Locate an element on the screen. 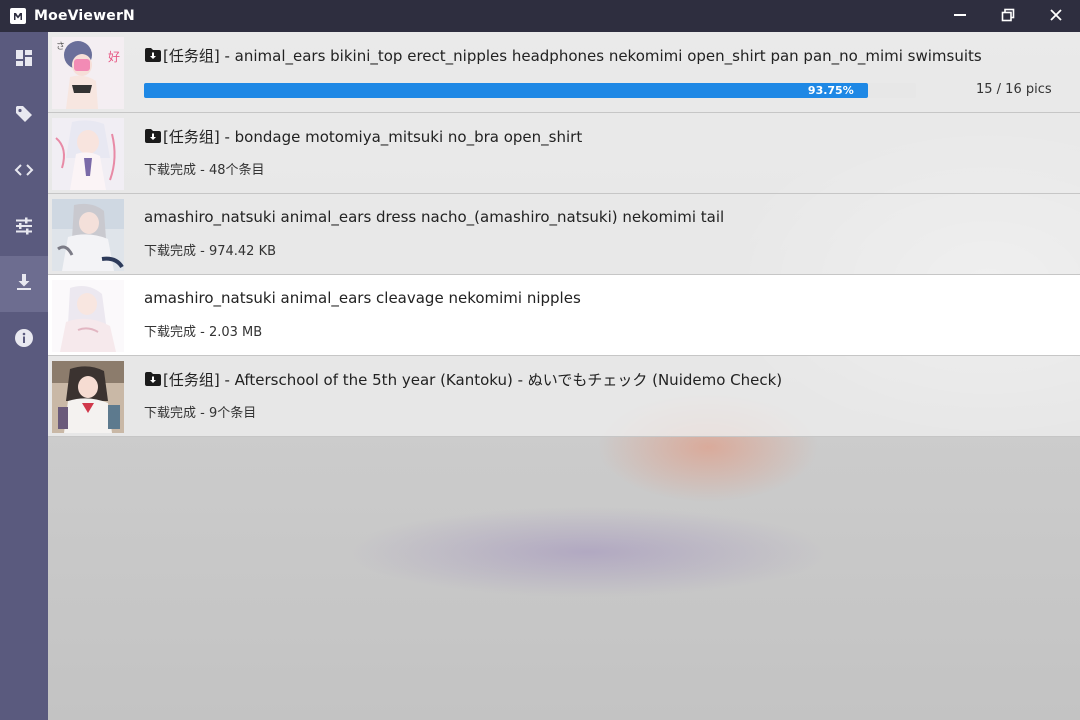  item-status: 下载完成 - 974.42 KB is located at coordinates (210, 251).